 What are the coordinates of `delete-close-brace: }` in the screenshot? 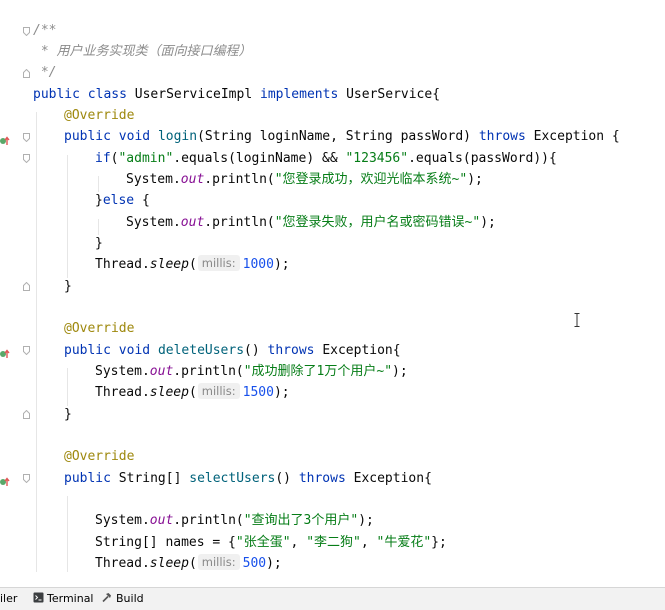 It's located at (68, 414).